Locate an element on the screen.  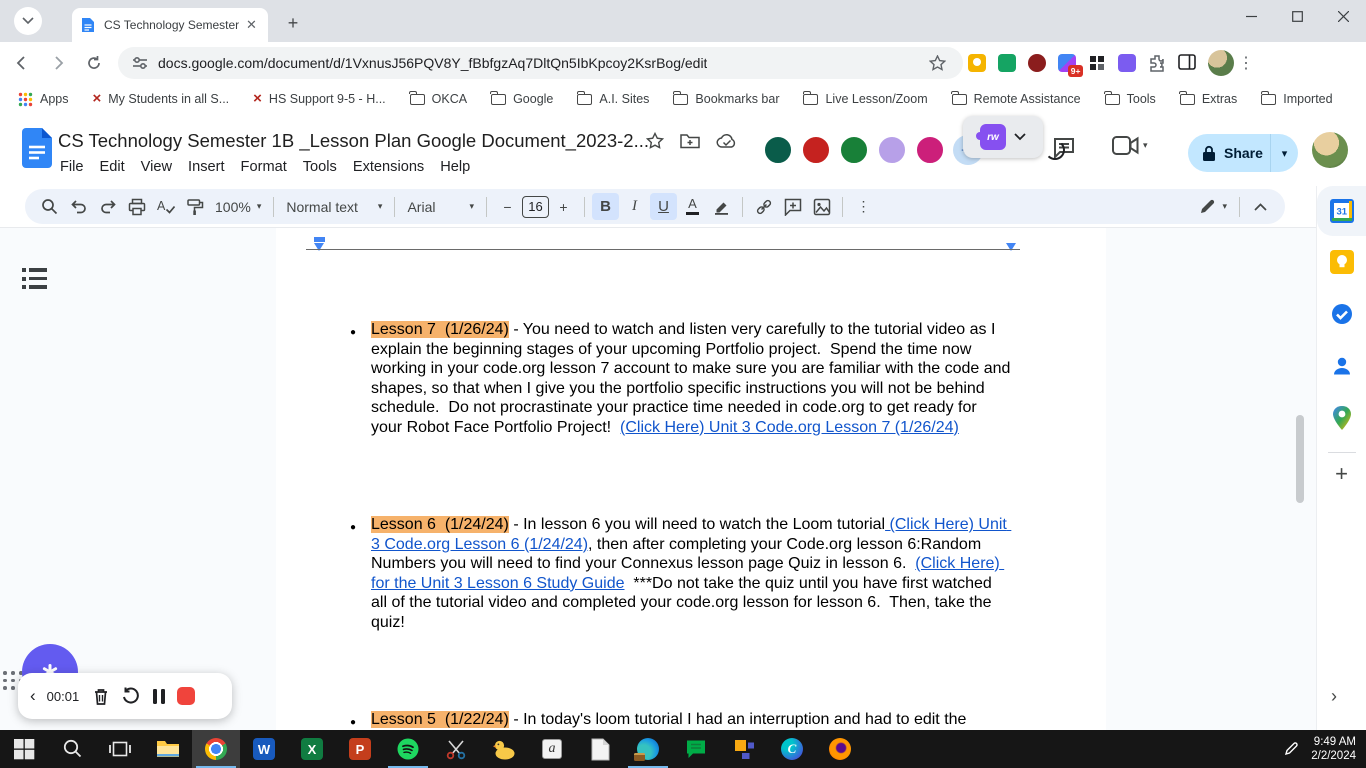
meet-call-button: ▾ is located at coordinates (1130, 145).